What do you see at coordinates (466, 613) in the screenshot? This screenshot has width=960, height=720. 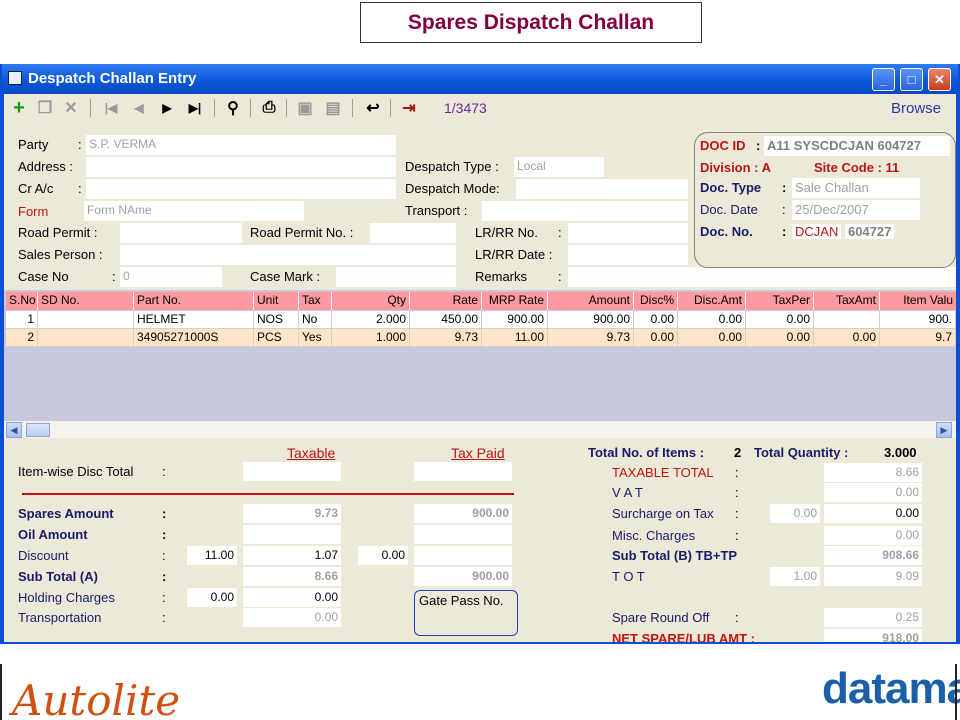 I see `gate-pass-box: Gate Pass No.` at bounding box center [466, 613].